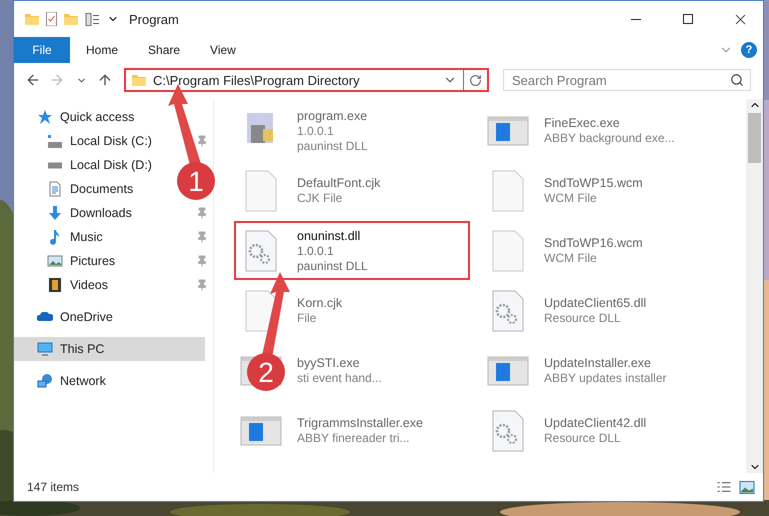 The height and width of the screenshot is (516, 769). Describe the element at coordinates (45, 117) in the screenshot. I see `star-icon` at that location.